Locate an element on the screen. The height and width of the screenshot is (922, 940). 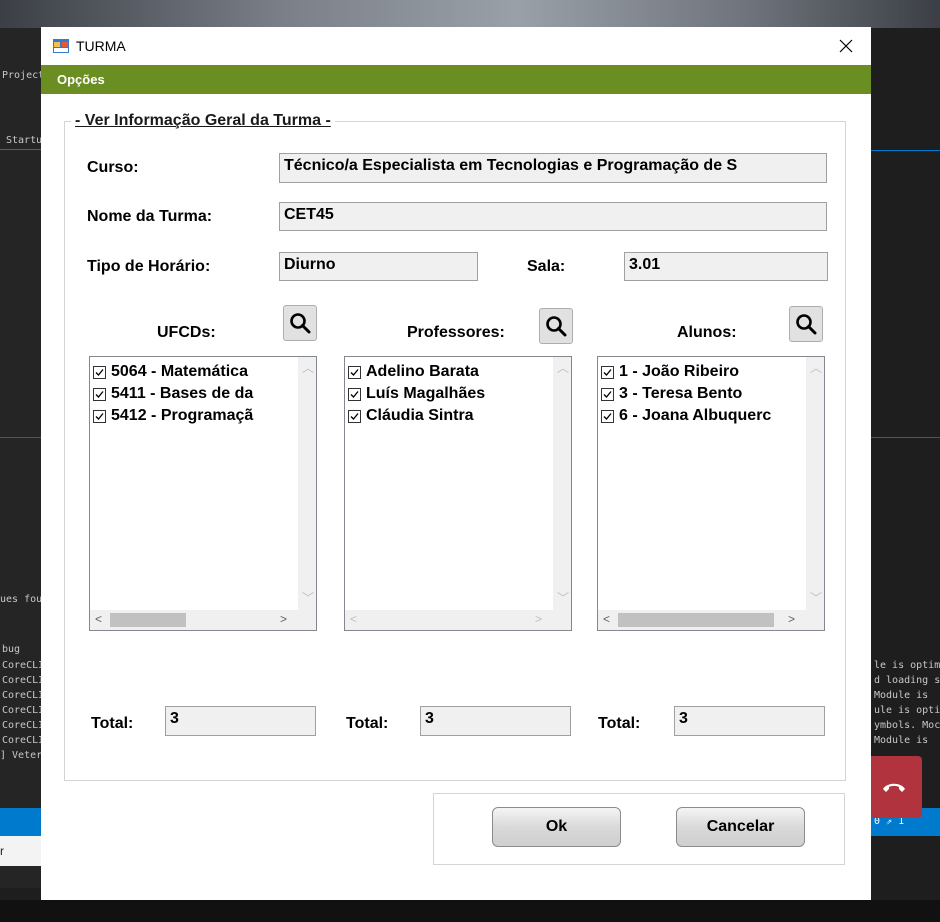
alunos-search-button is located at coordinates (806, 324).